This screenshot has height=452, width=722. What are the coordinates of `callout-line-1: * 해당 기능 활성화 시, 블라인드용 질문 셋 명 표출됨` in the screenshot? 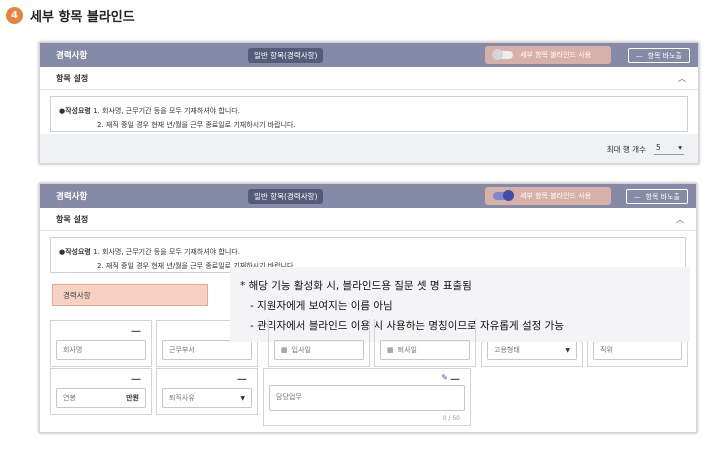 It's located at (356, 286).